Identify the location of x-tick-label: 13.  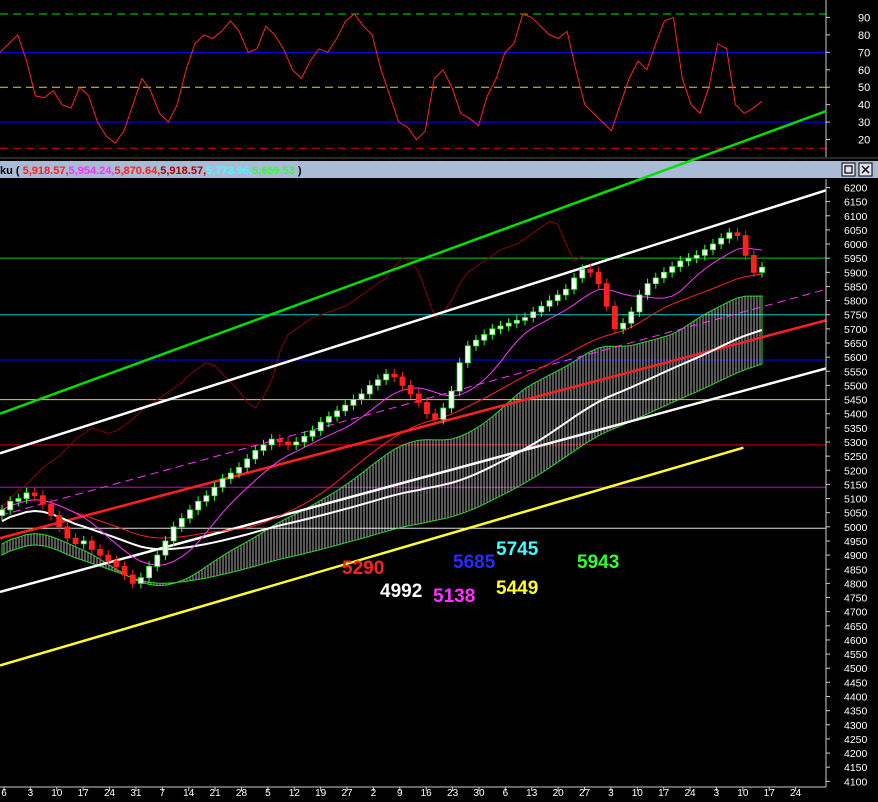
(532, 792).